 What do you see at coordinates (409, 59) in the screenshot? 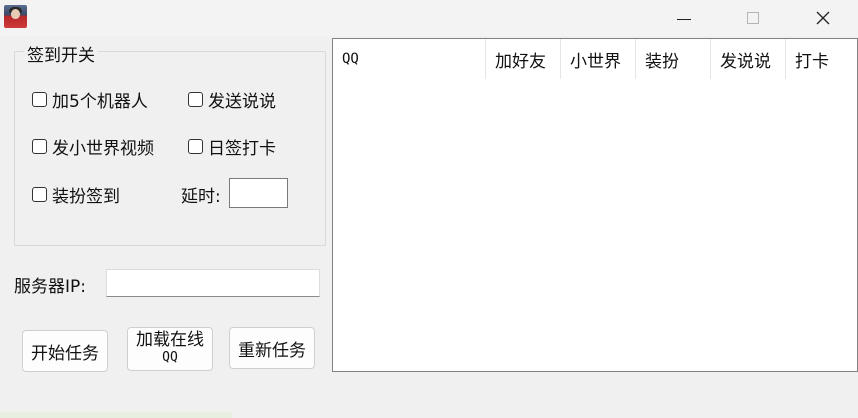
I see `column-header-qq: QQ` at bounding box center [409, 59].